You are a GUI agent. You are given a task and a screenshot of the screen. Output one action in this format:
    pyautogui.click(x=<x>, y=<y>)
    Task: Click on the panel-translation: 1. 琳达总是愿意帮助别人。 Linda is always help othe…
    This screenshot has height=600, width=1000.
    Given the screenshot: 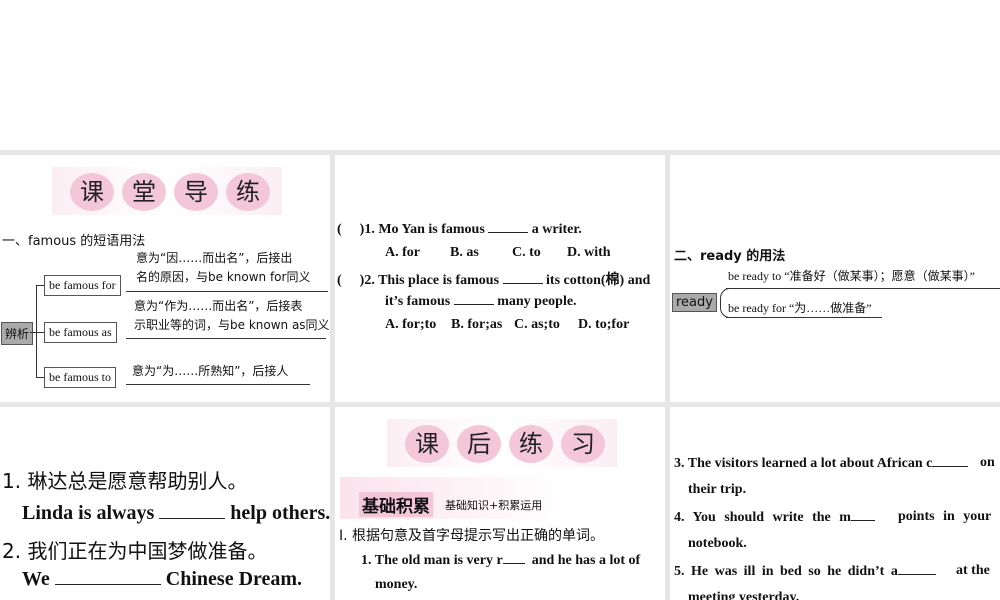 What is the action you would take?
    pyautogui.click(x=165, y=503)
    